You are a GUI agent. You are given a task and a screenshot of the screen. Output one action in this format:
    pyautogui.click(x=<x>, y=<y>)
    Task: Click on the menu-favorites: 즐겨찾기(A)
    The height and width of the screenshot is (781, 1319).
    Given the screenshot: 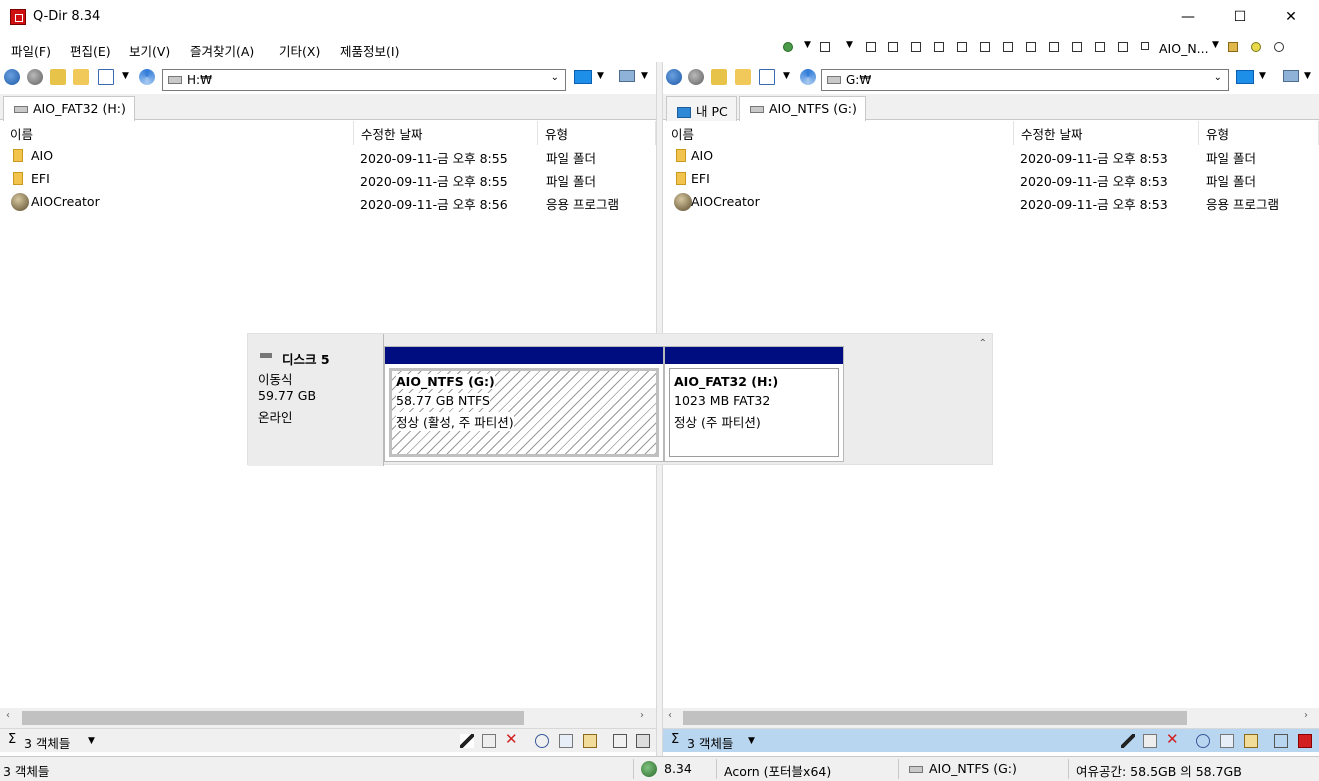 What is the action you would take?
    pyautogui.click(x=222, y=50)
    